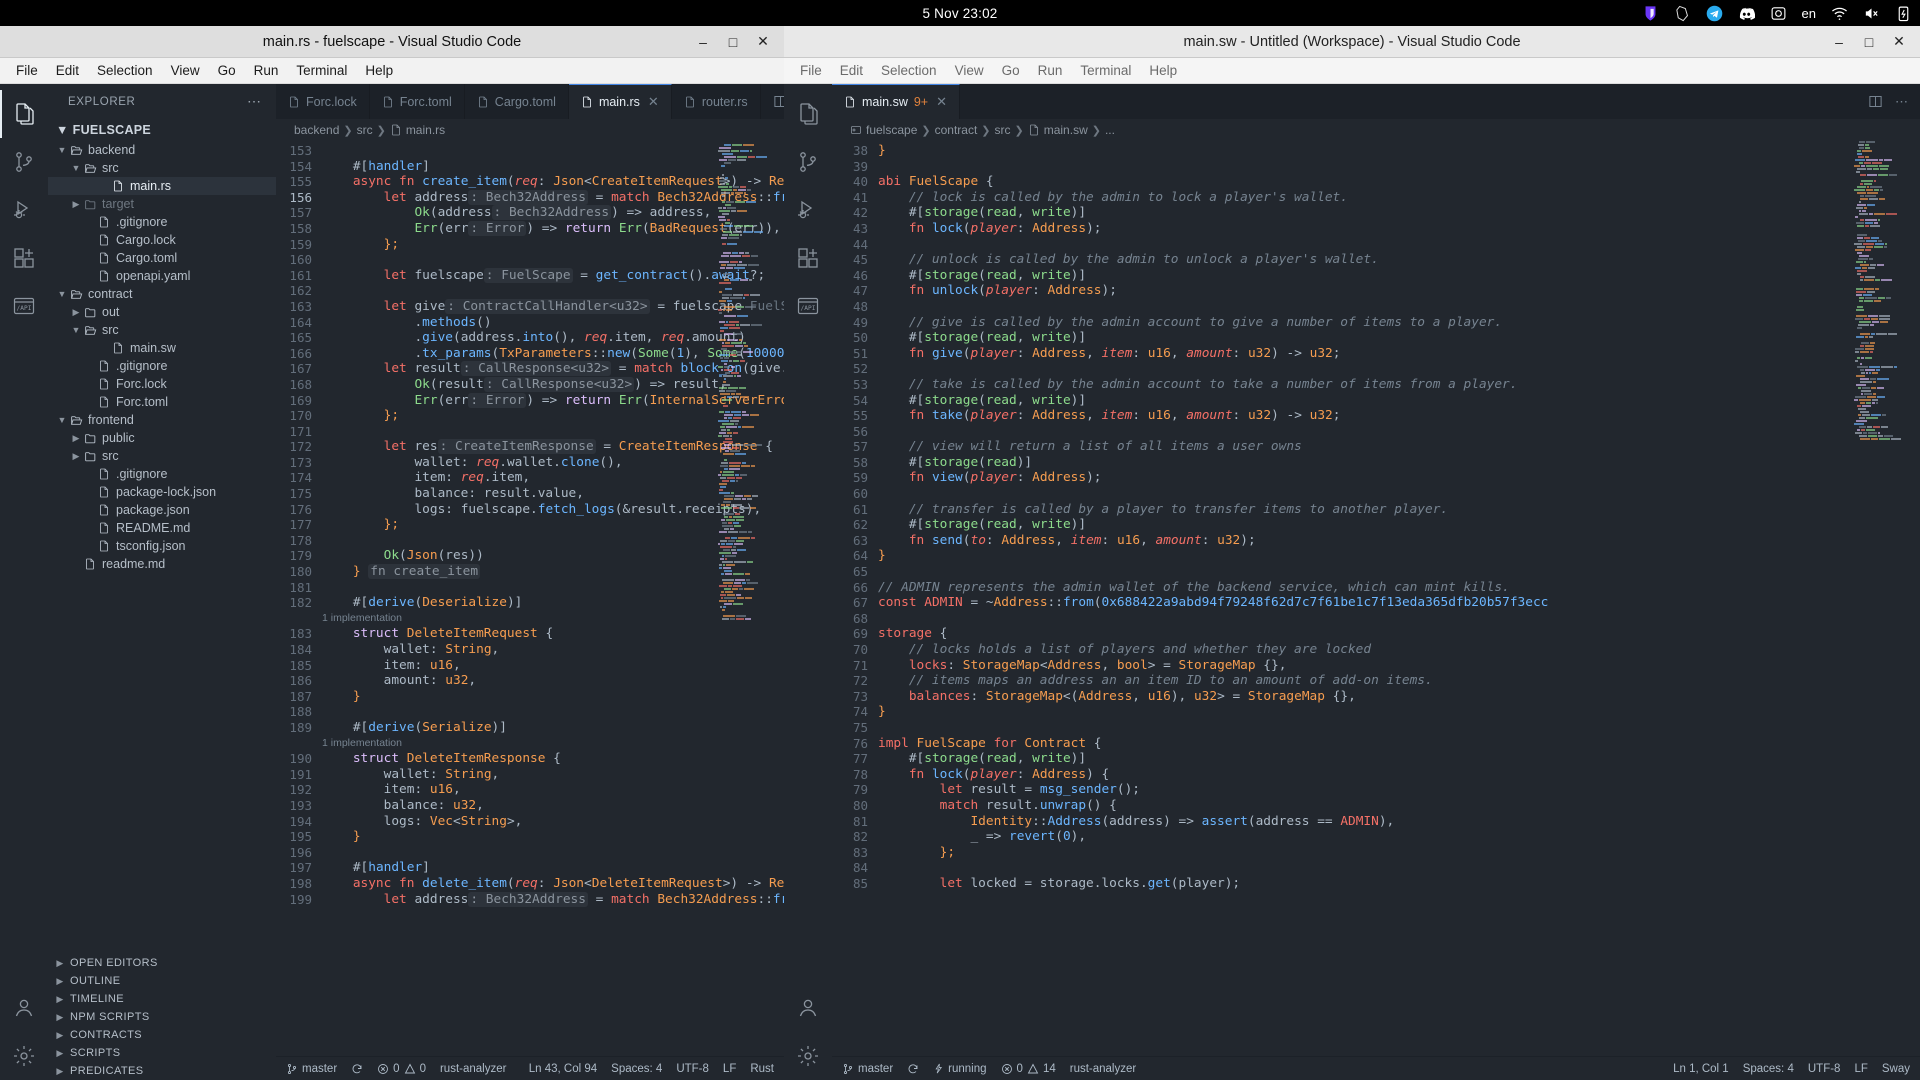 The image size is (1920, 1080). What do you see at coordinates (162, 1017) in the screenshot?
I see `sidebar-section-npm-scripts: ▶ NPM SCRIPTS` at bounding box center [162, 1017].